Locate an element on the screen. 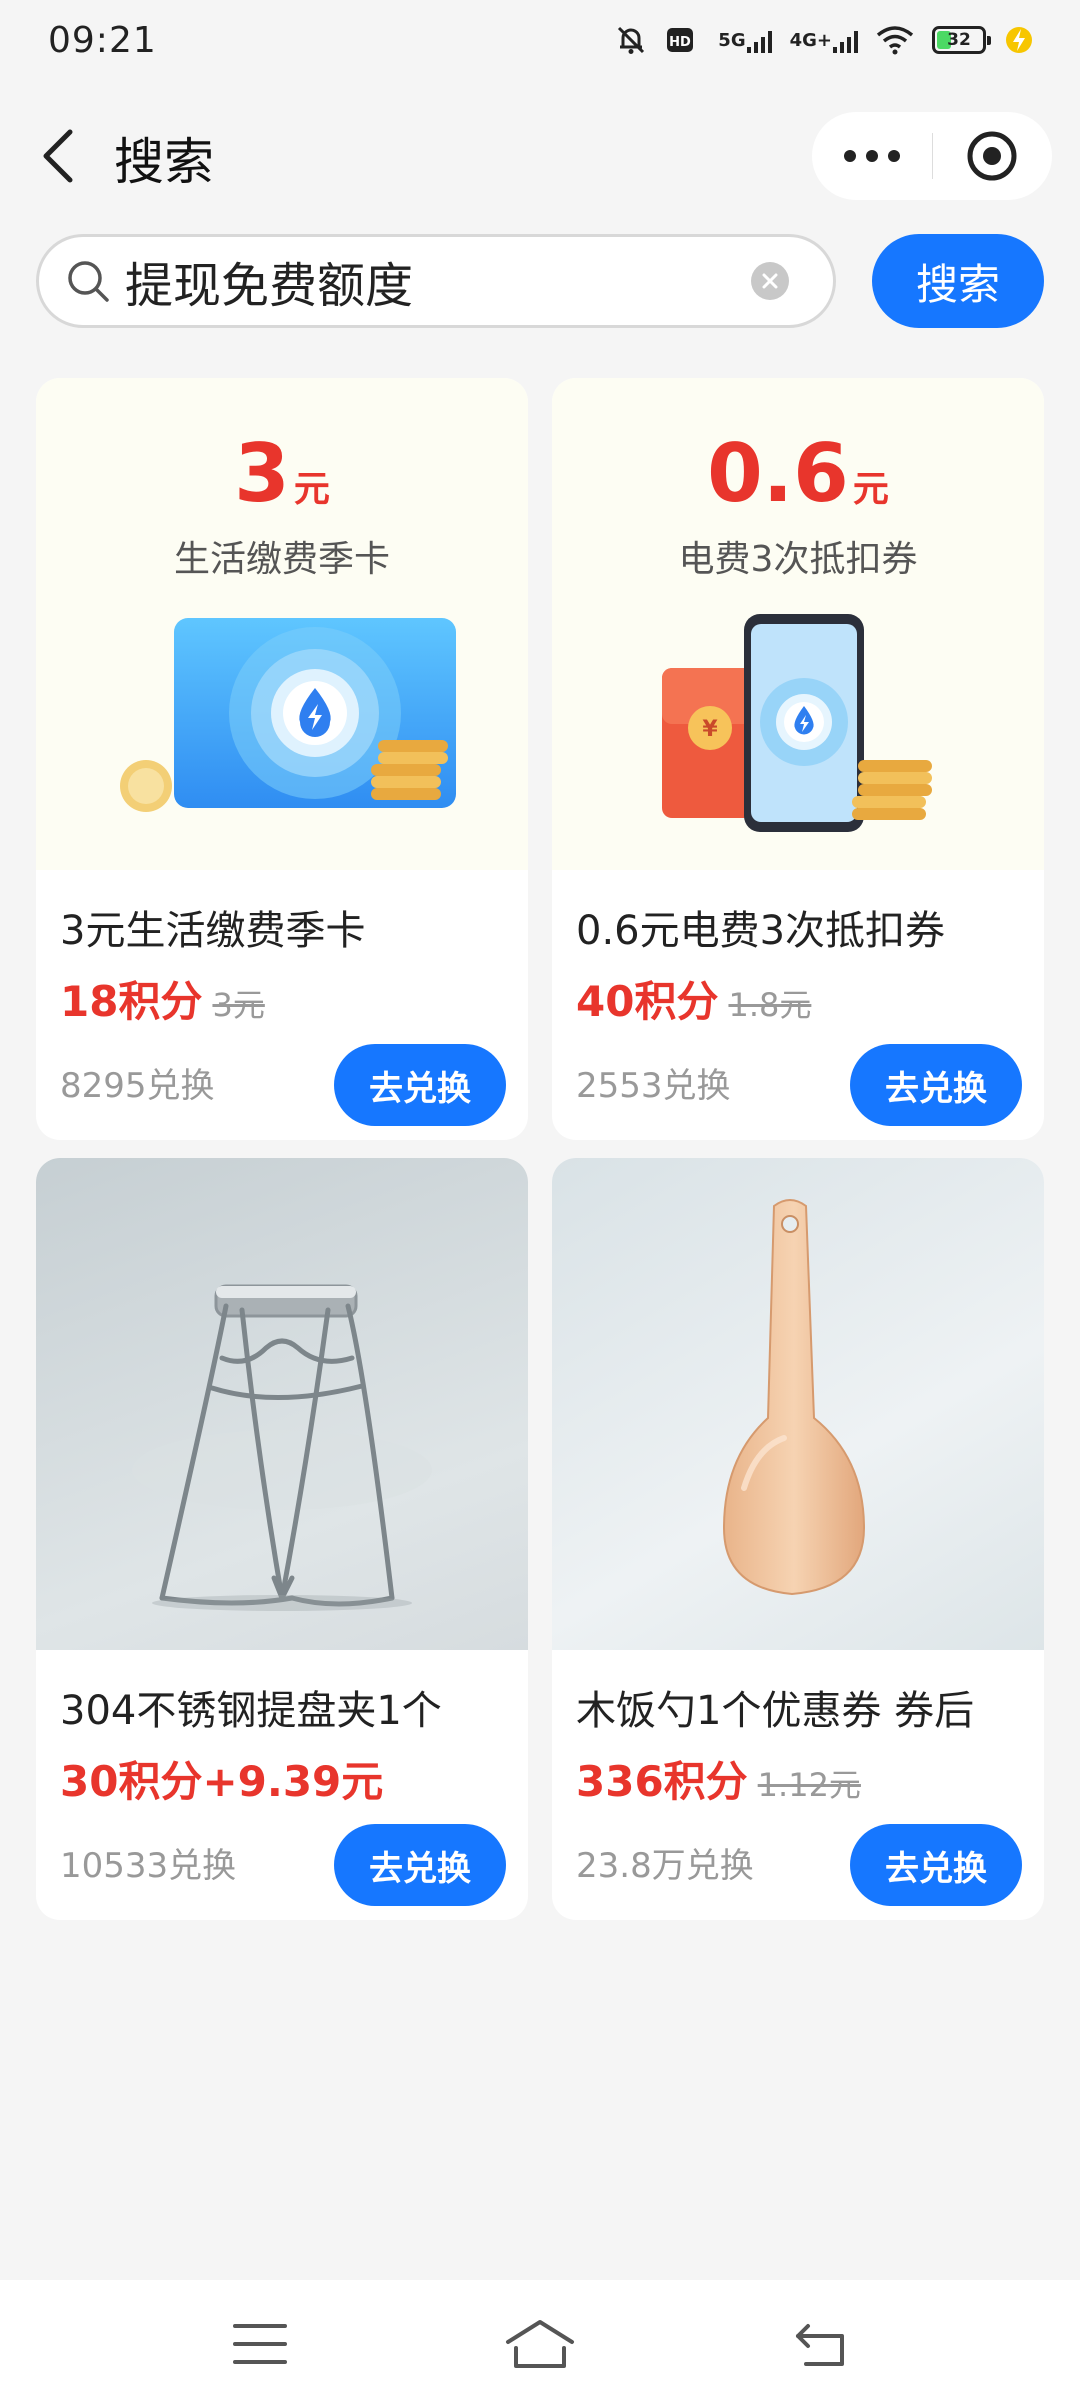 This screenshot has width=1080, height=2408. coupon-image: 0.6 元 电费3次抵扣券 ¥ is located at coordinates (798, 624).